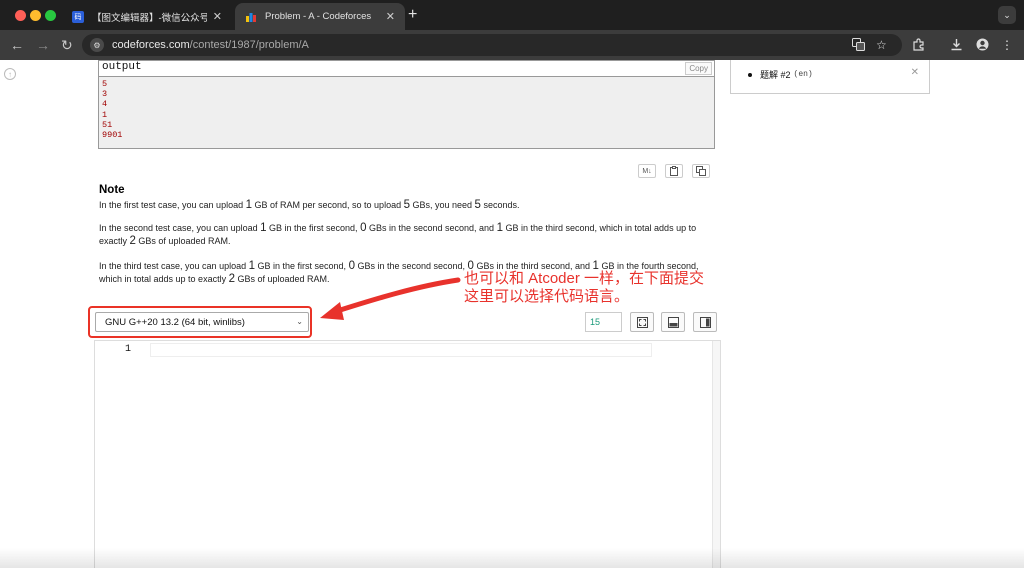  Describe the element at coordinates (830, 77) in the screenshot. I see `sidebar-tutorial-box: 题解 #2 (en) ✕` at that location.